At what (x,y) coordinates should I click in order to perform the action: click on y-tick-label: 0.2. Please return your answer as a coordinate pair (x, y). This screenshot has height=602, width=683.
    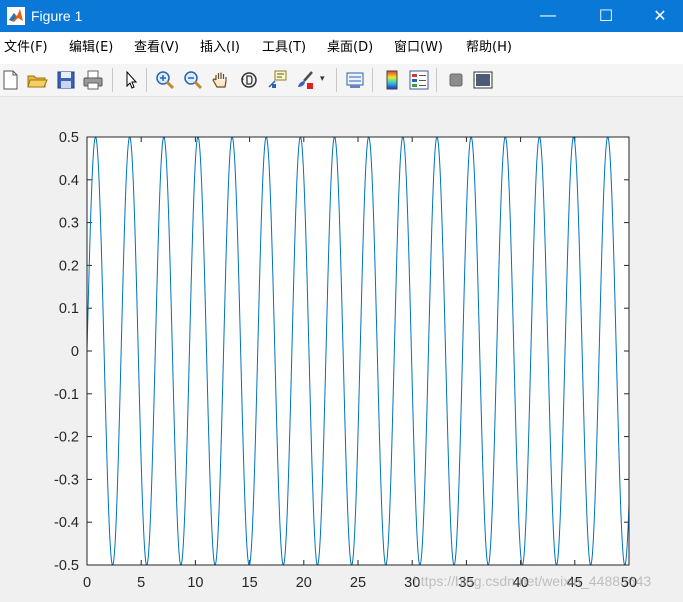
    Looking at the image, I should click on (69, 266).